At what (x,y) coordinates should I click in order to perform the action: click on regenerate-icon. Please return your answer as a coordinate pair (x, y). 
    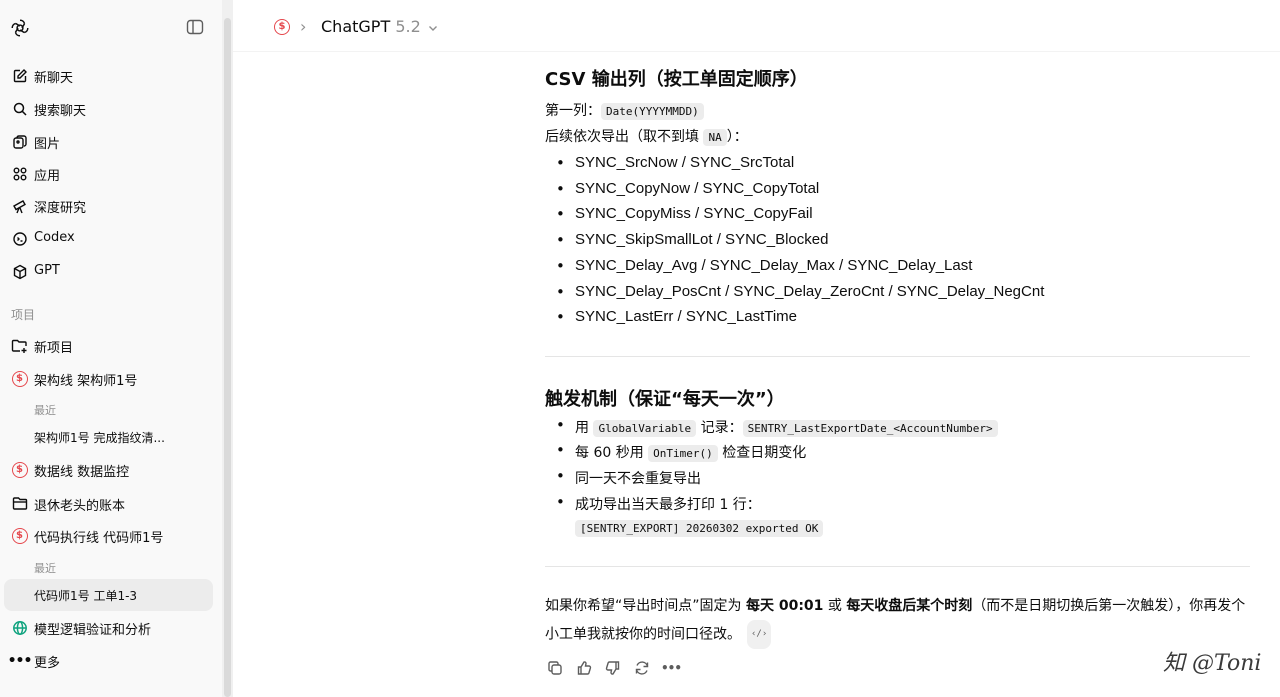
    Looking at the image, I should click on (642, 668).